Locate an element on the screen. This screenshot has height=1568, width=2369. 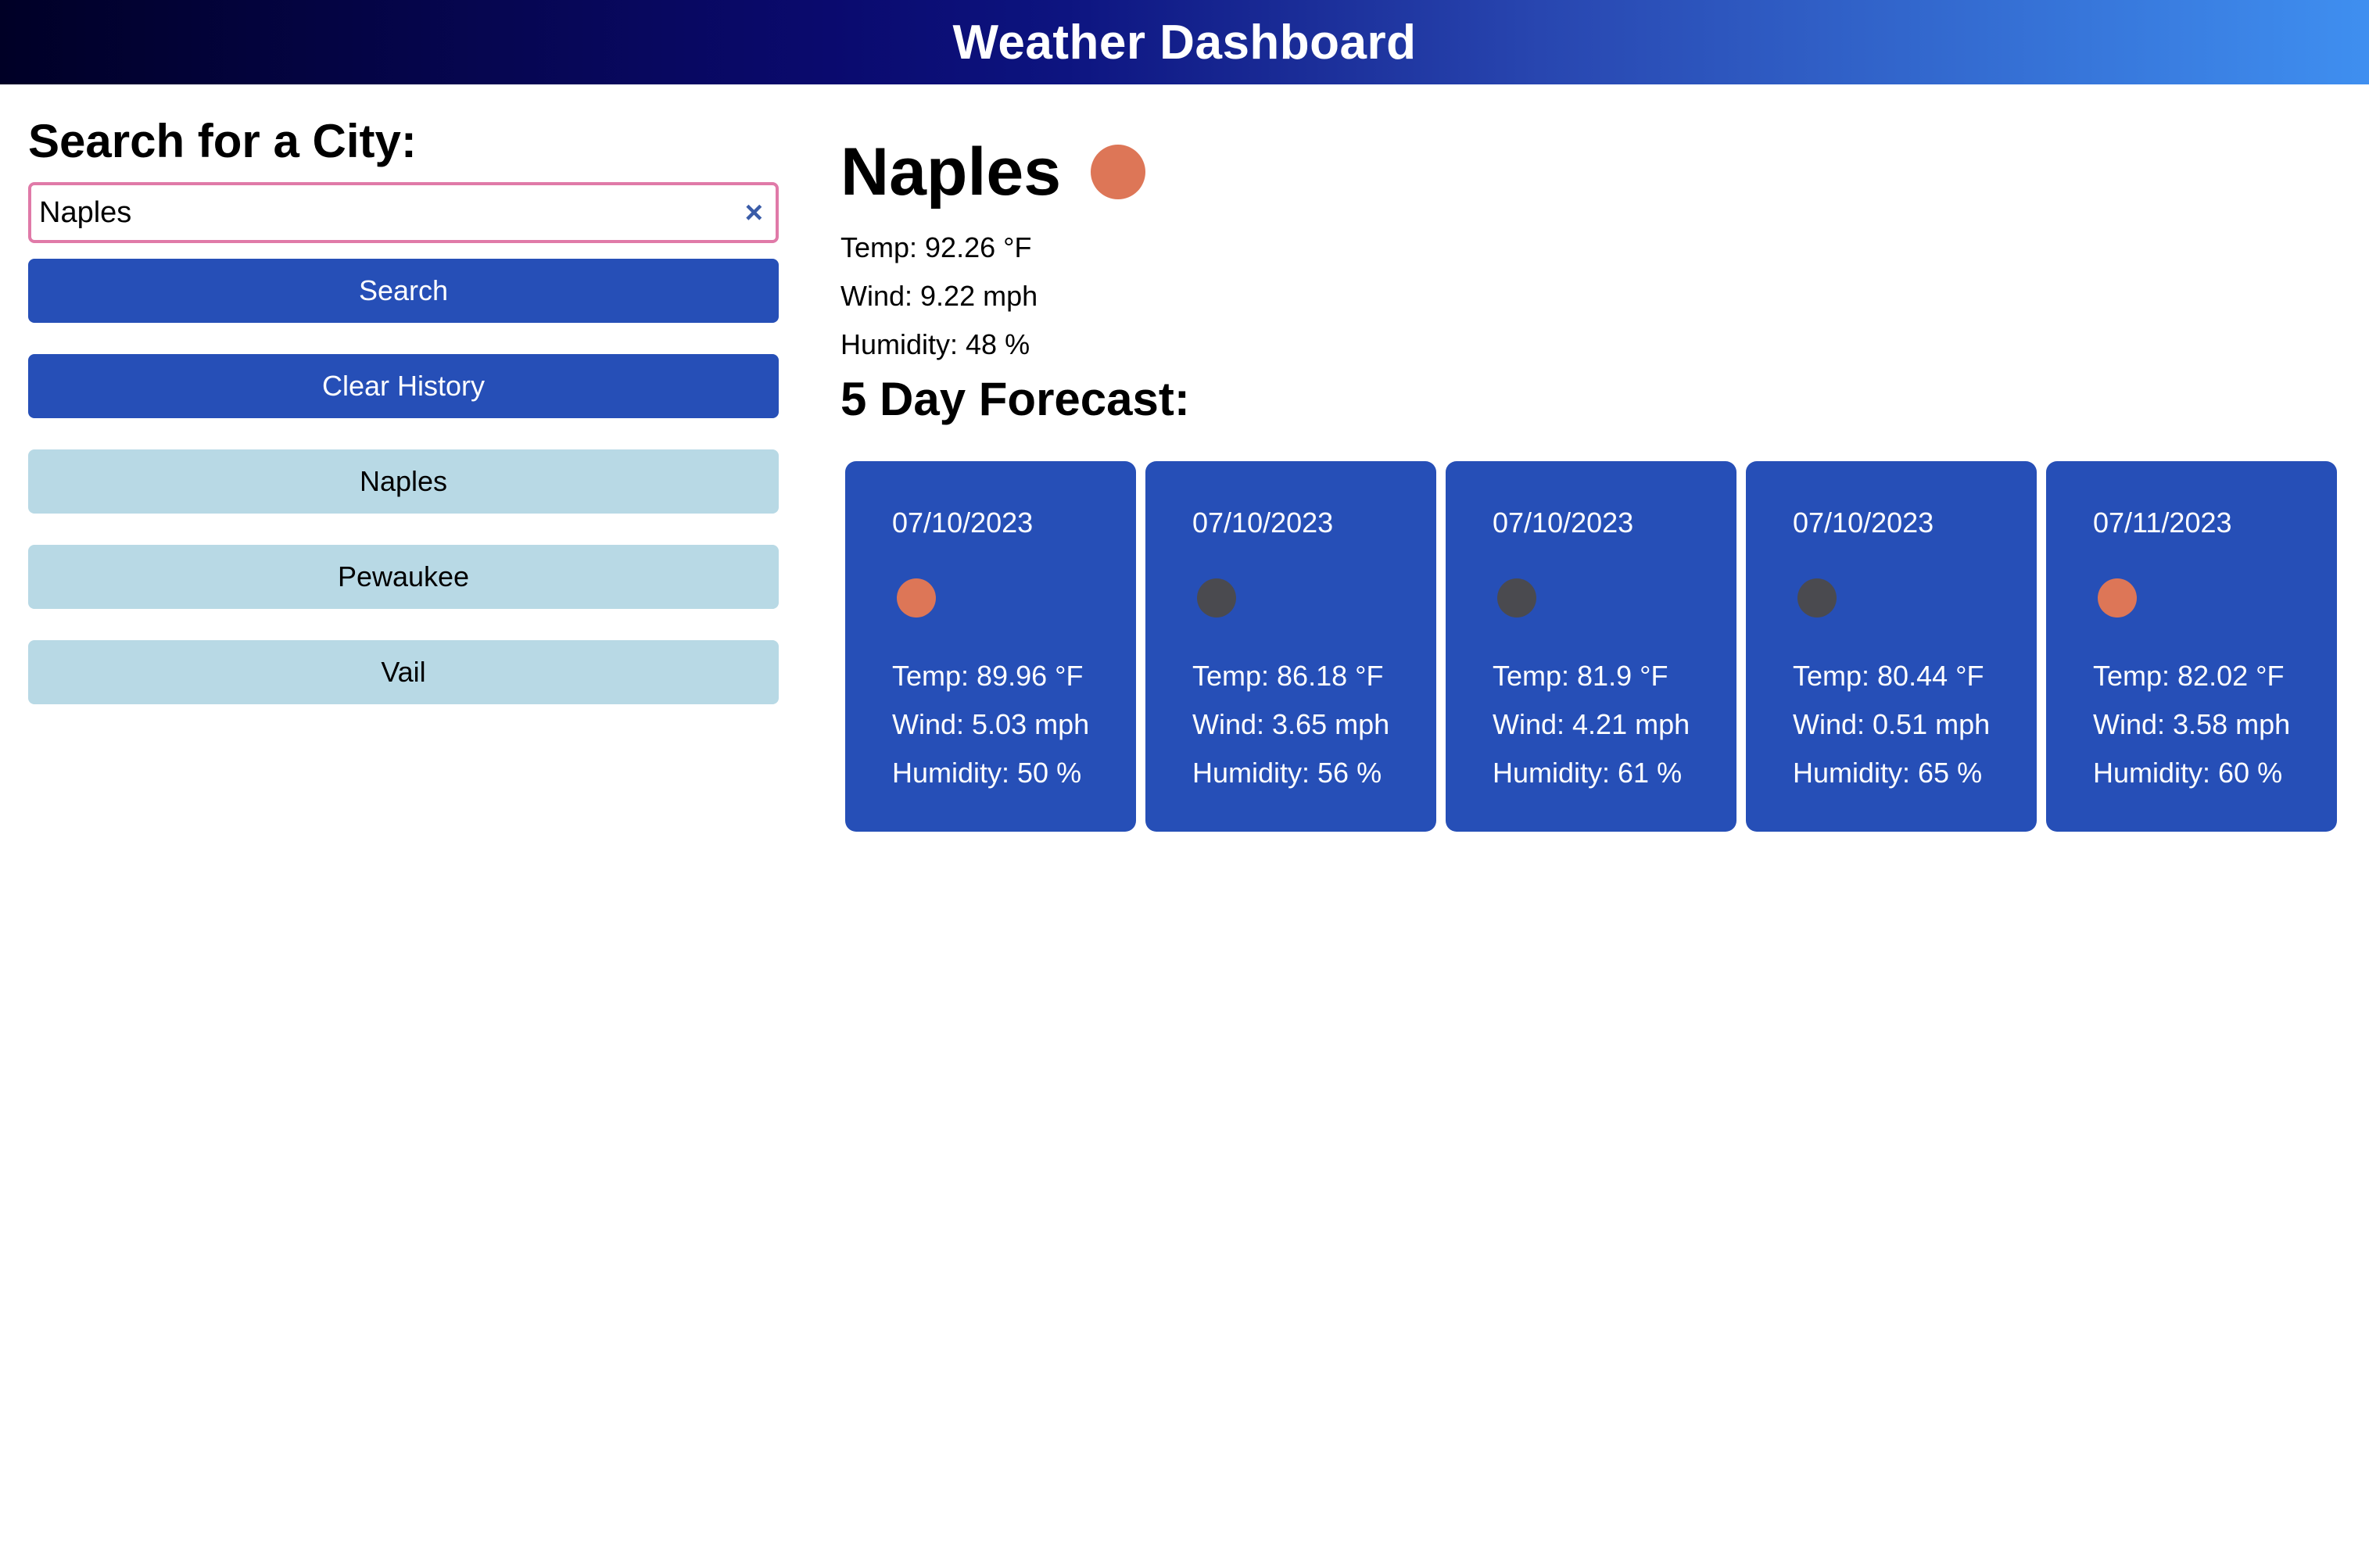
clear-history-button: Clear History is located at coordinates (403, 386).